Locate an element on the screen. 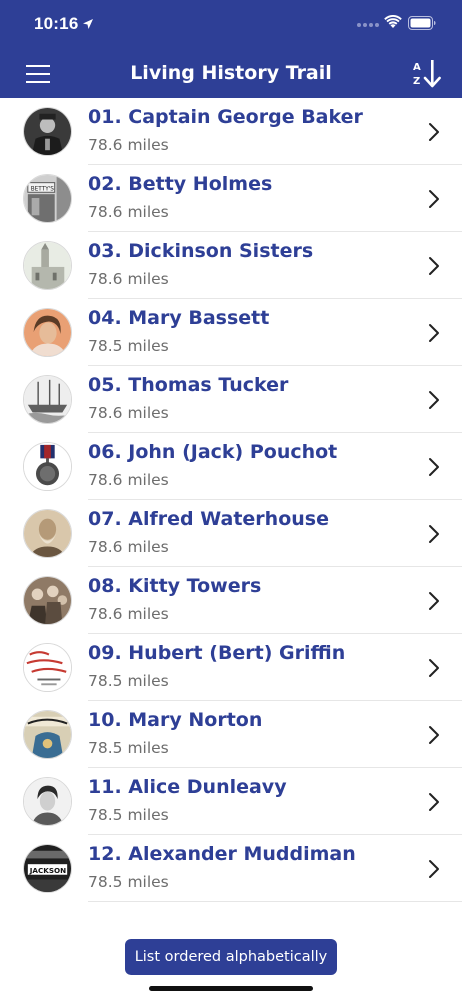 The width and height of the screenshot is (462, 1000). svg-text: Z is located at coordinates (416, 81).